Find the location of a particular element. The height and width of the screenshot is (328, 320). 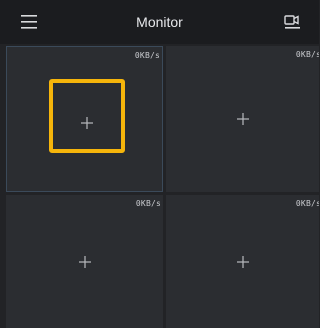

page-title: Monitor is located at coordinates (159, 22).